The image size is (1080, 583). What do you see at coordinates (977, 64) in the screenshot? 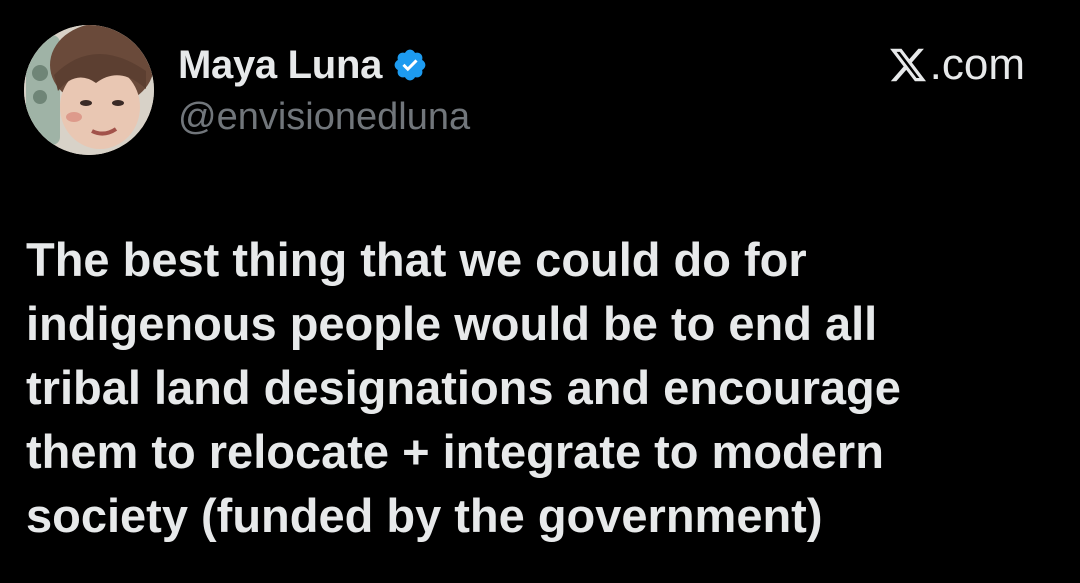
I see `site-label: .com` at bounding box center [977, 64].